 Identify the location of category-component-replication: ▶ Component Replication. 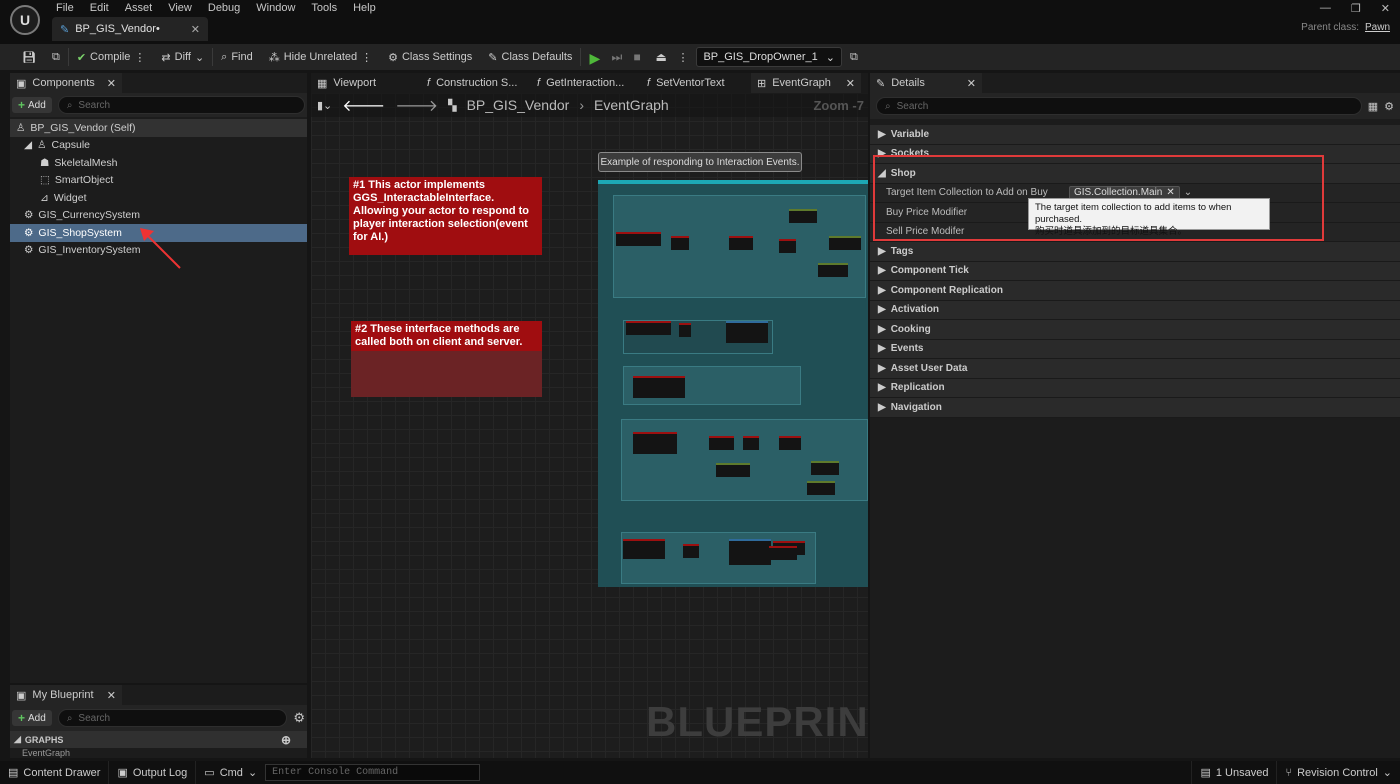
(1135, 291).